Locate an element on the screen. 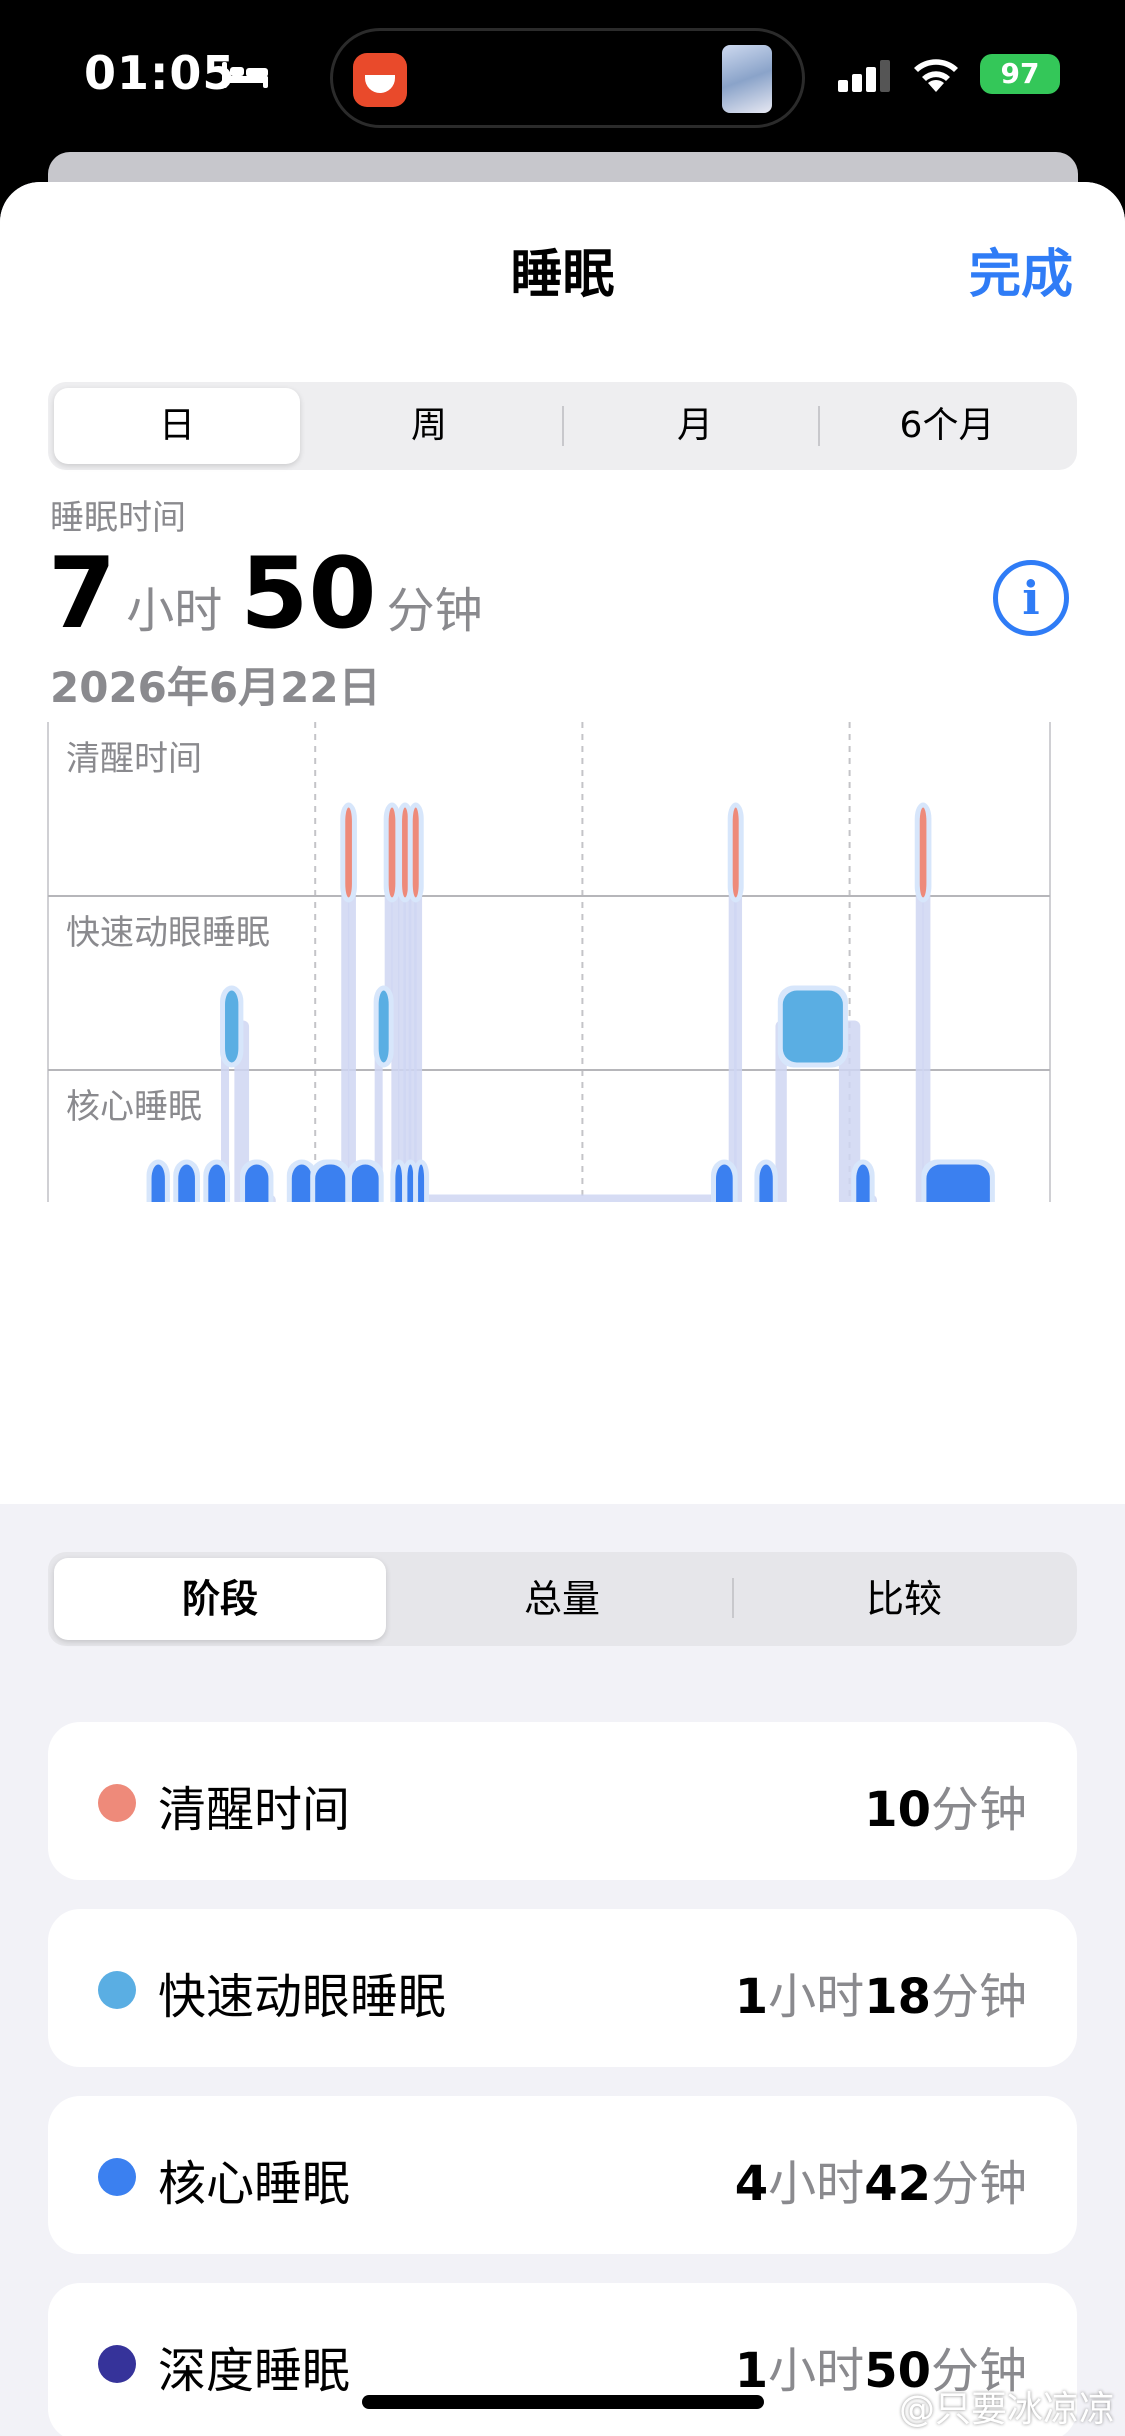  dynamic-island is located at coordinates (567, 78).